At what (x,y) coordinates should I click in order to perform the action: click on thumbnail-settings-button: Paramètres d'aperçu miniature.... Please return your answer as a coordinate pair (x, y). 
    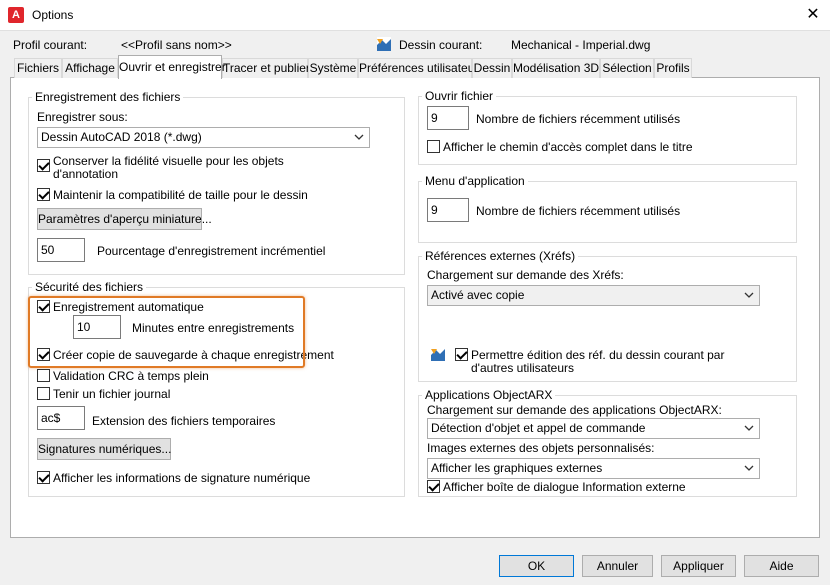
    Looking at the image, I should click on (124, 219).